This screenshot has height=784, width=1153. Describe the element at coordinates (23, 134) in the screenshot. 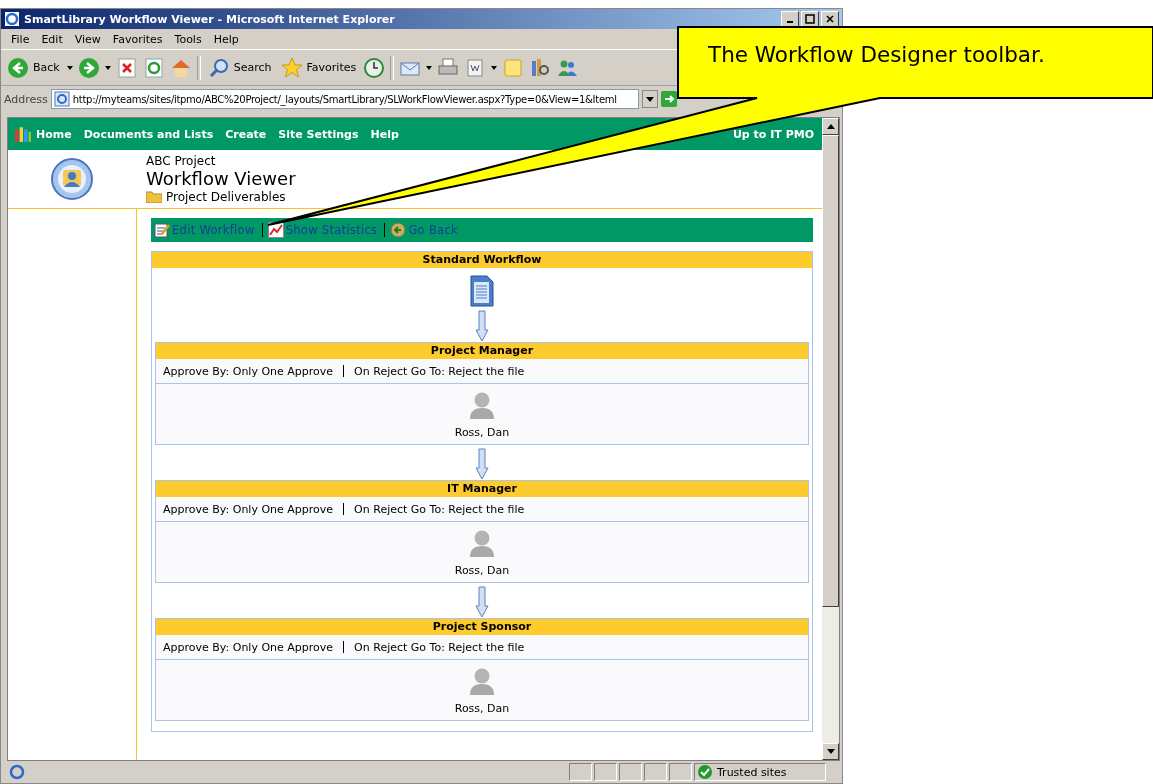

I see `logo-icon` at that location.